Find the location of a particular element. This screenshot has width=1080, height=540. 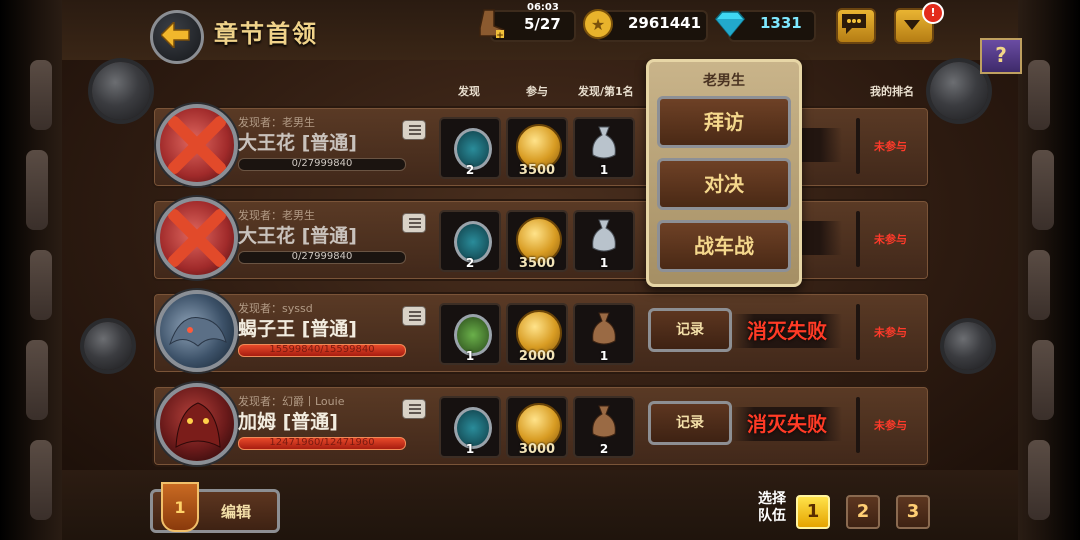

coin-count: 2000 is located at coordinates (537, 356).